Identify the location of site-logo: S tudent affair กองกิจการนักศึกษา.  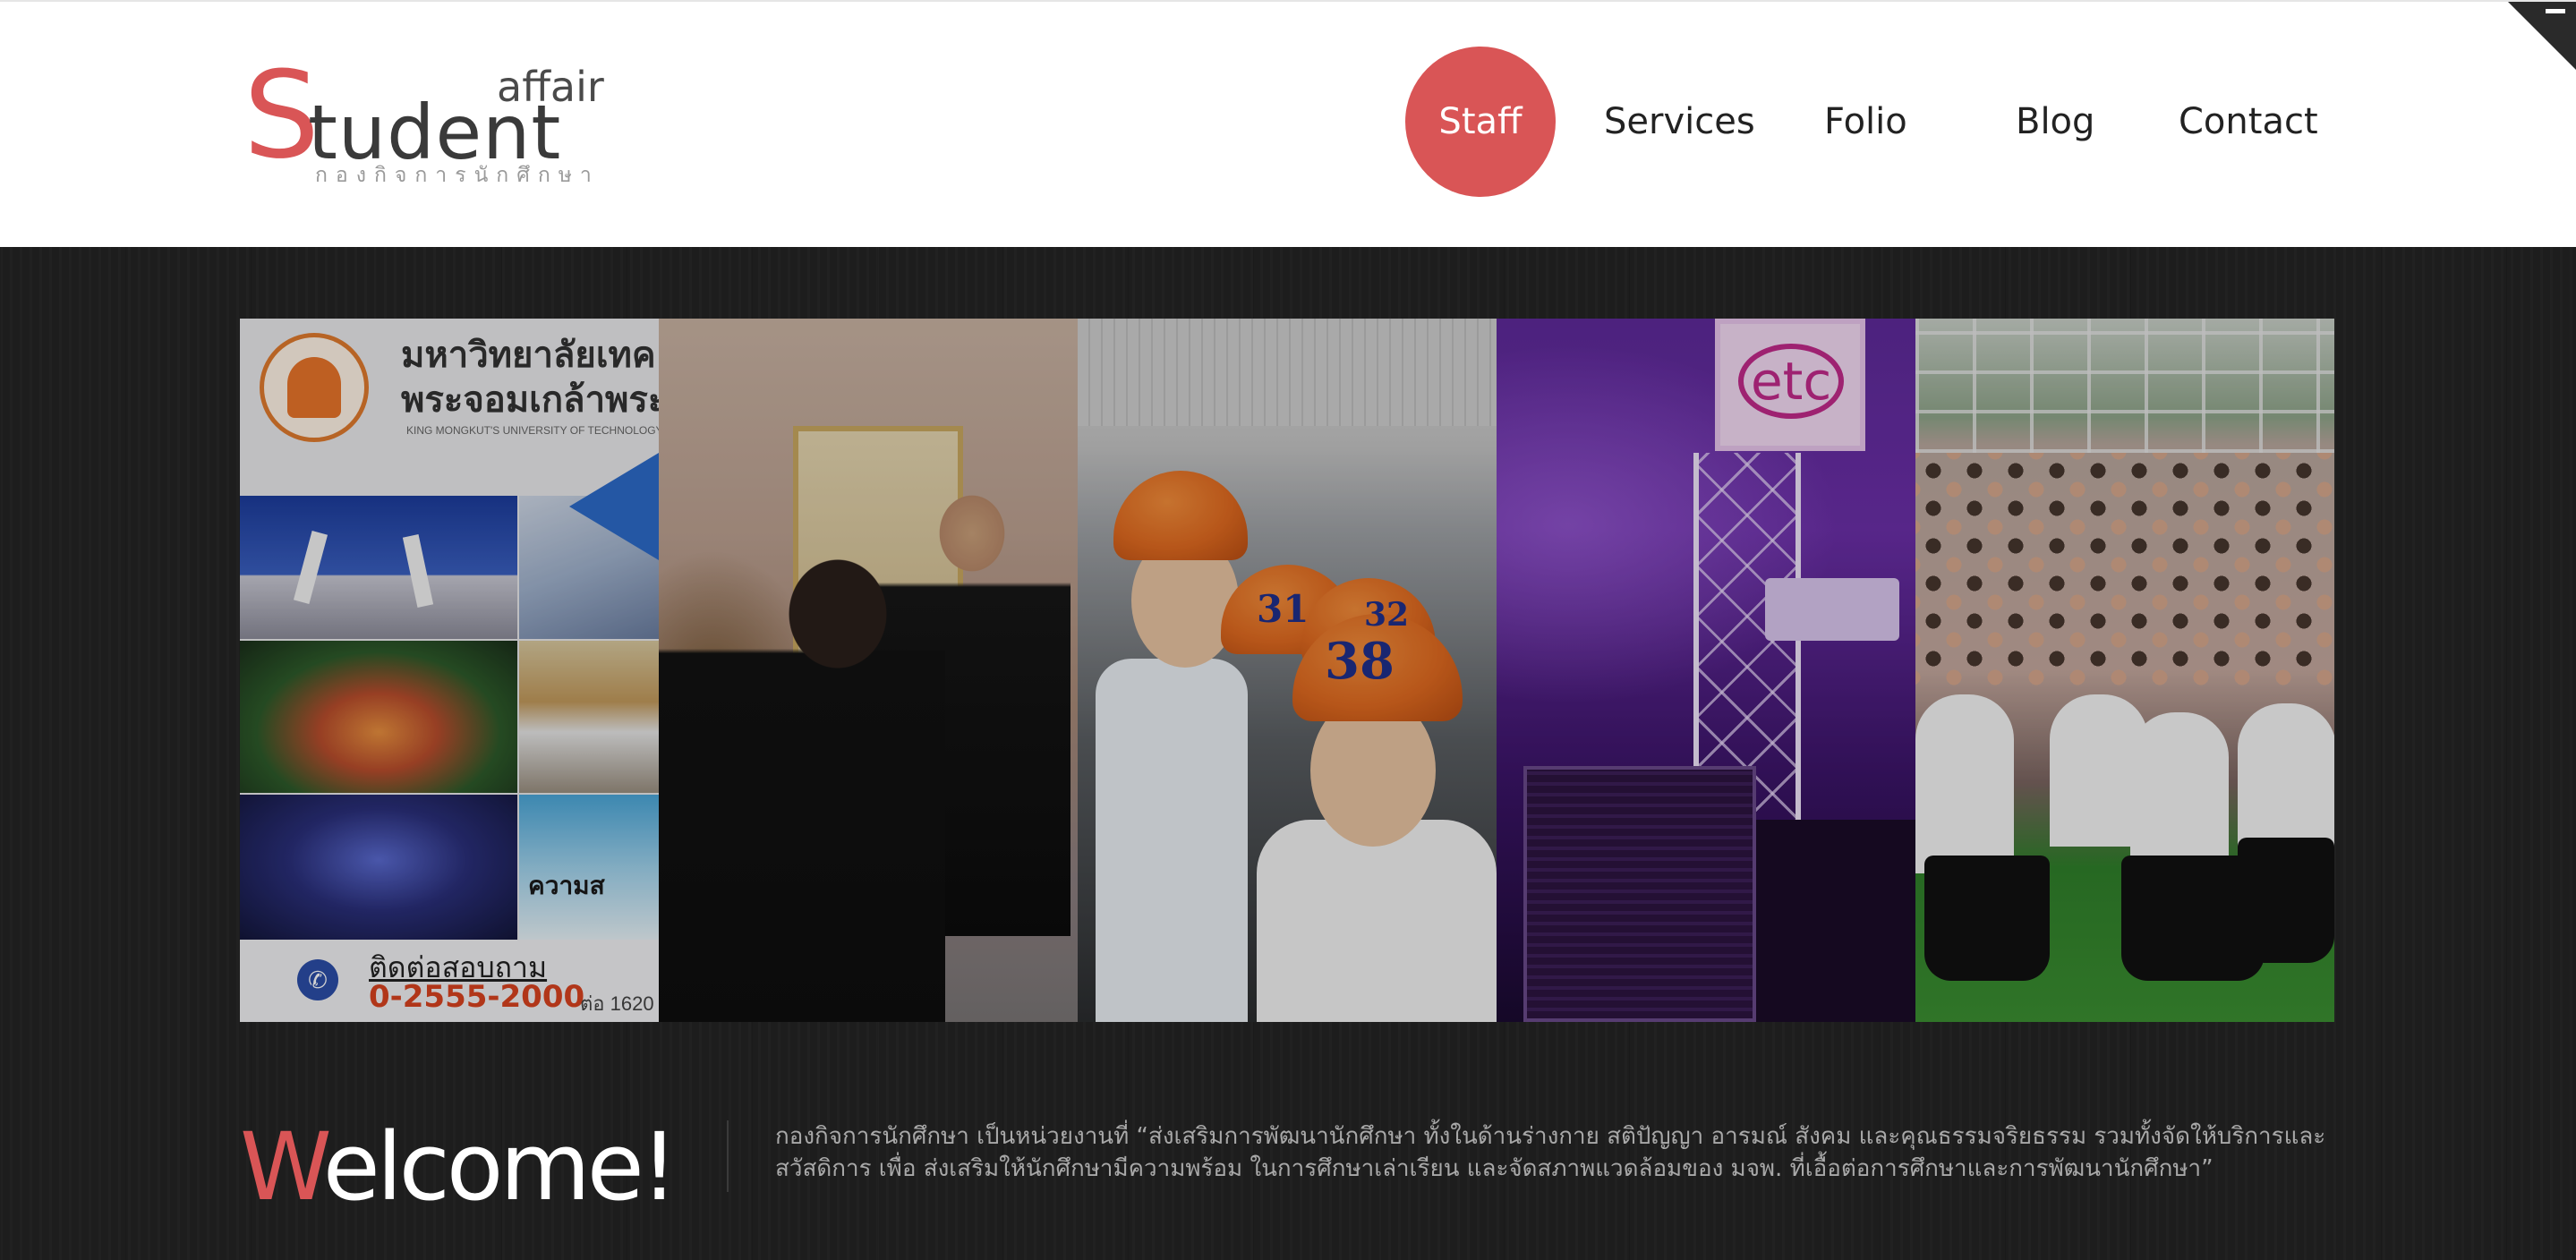
(431, 125).